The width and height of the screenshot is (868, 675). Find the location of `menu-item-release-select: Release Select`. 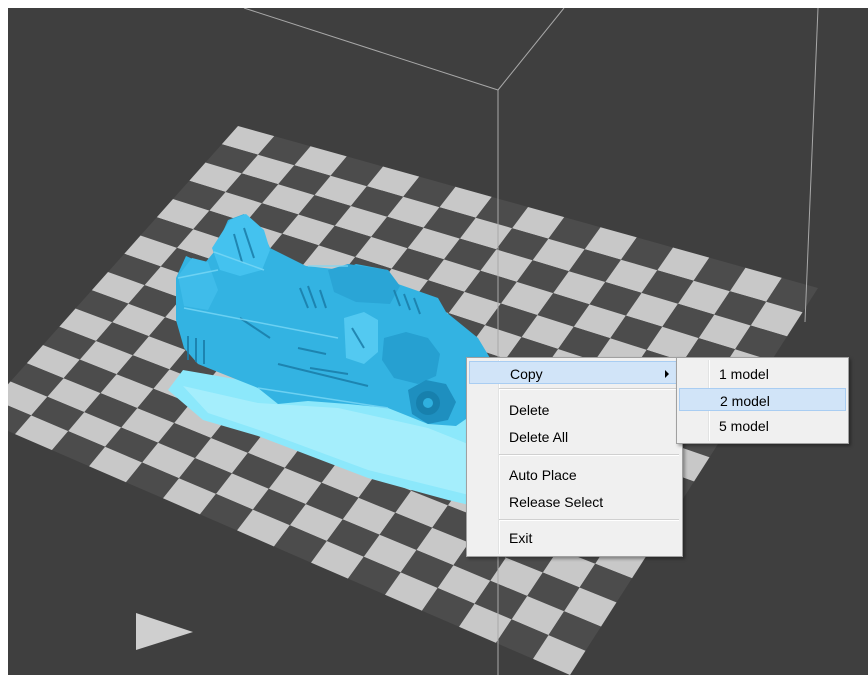

menu-item-release-select: Release Select is located at coordinates (574, 501).